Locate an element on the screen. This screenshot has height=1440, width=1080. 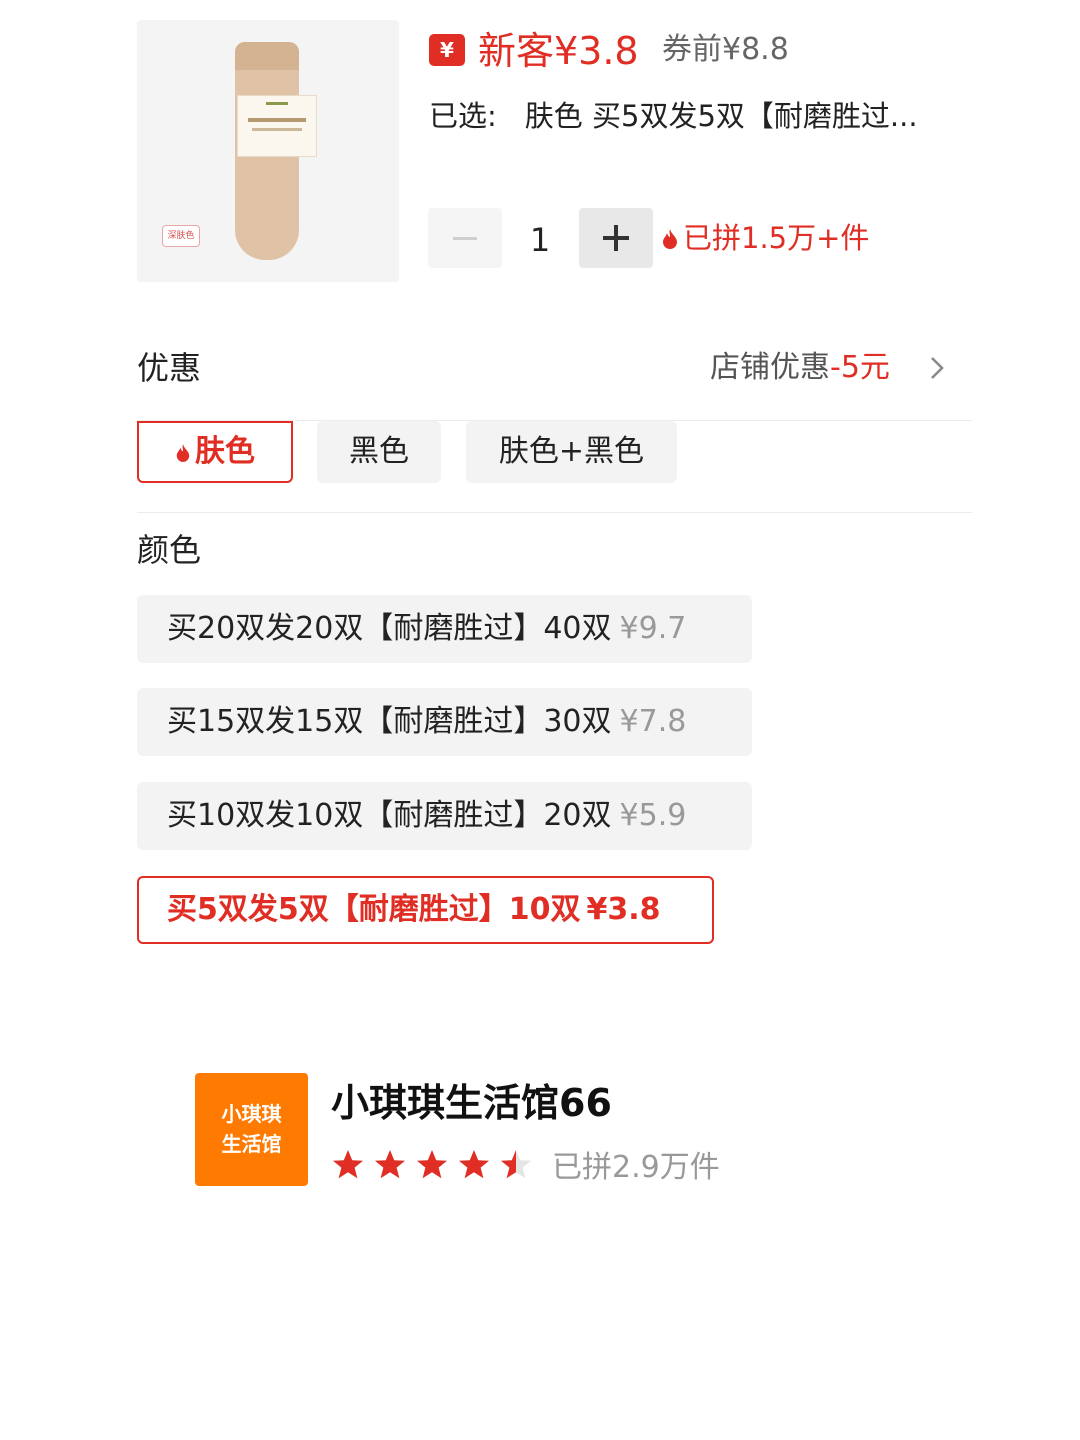
image-tag: 深肤色 is located at coordinates (181, 236).